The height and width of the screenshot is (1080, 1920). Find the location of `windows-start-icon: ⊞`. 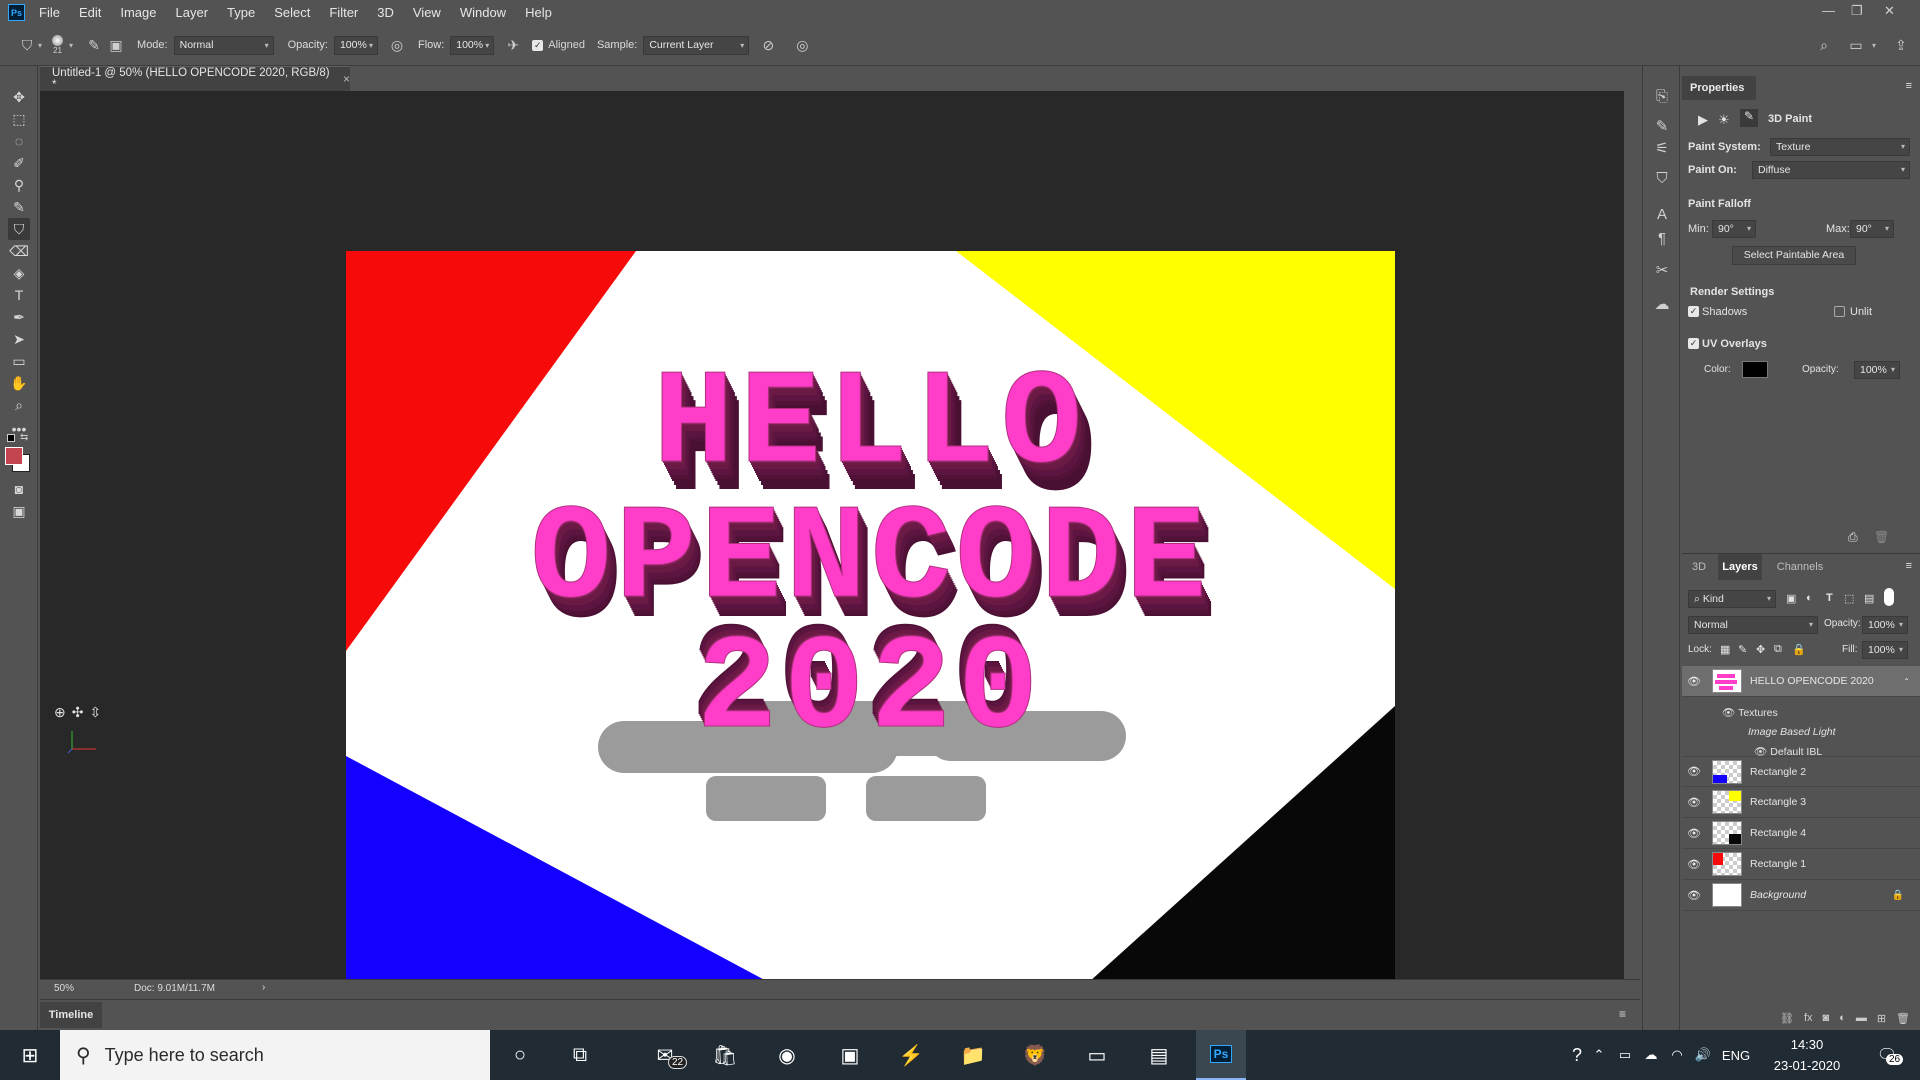

windows-start-icon: ⊞ is located at coordinates (30, 1055).